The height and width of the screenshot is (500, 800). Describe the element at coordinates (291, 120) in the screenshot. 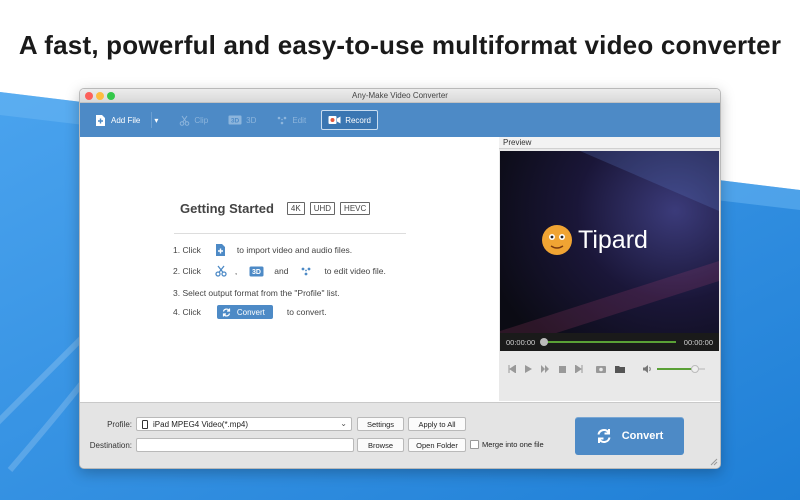

I see `edit-button: Edit` at that location.